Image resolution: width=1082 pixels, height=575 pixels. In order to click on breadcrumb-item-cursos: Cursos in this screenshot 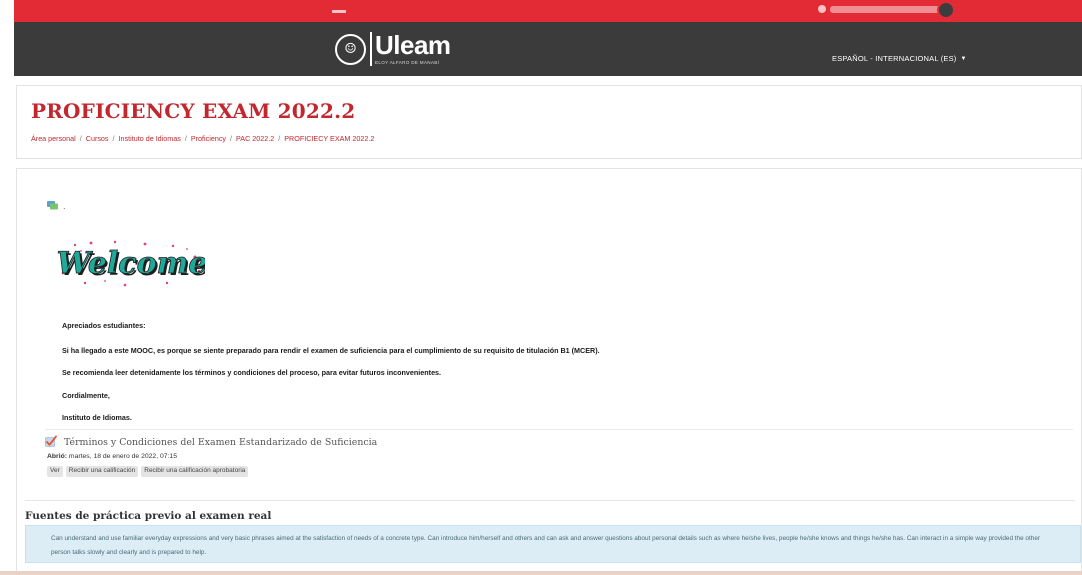, I will do `click(97, 138)`.